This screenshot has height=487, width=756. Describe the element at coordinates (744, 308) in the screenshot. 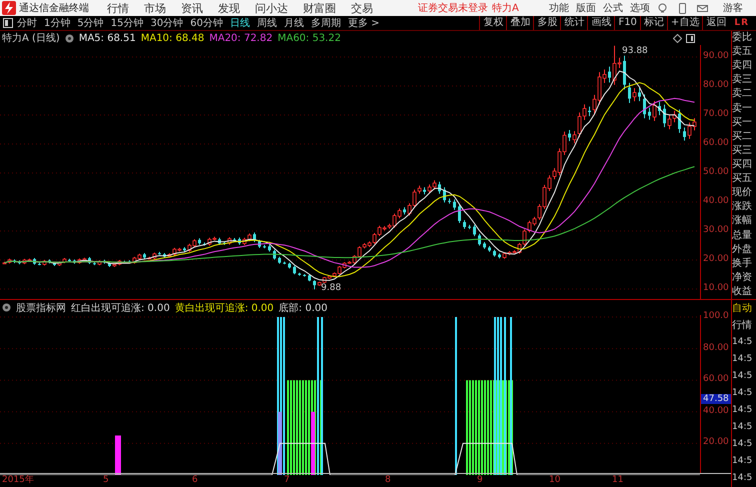

I see `mode-label: 自动` at that location.